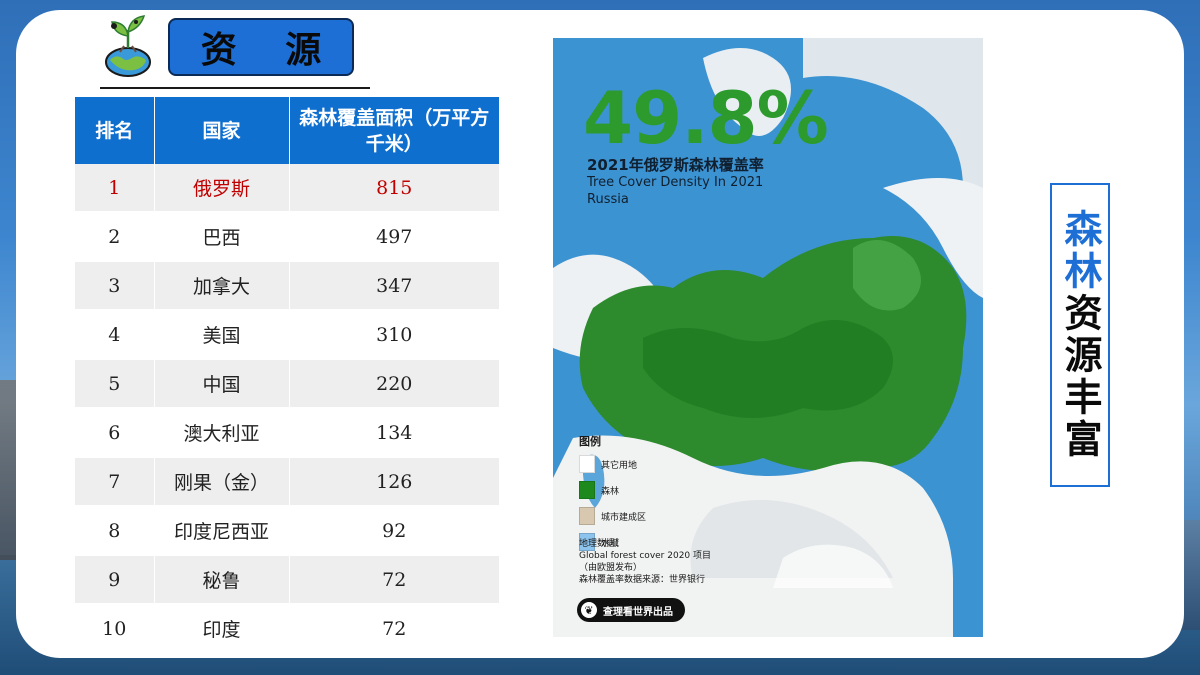  I want to click on table-row: 8 印度尼西亚 92, so click(287, 531).